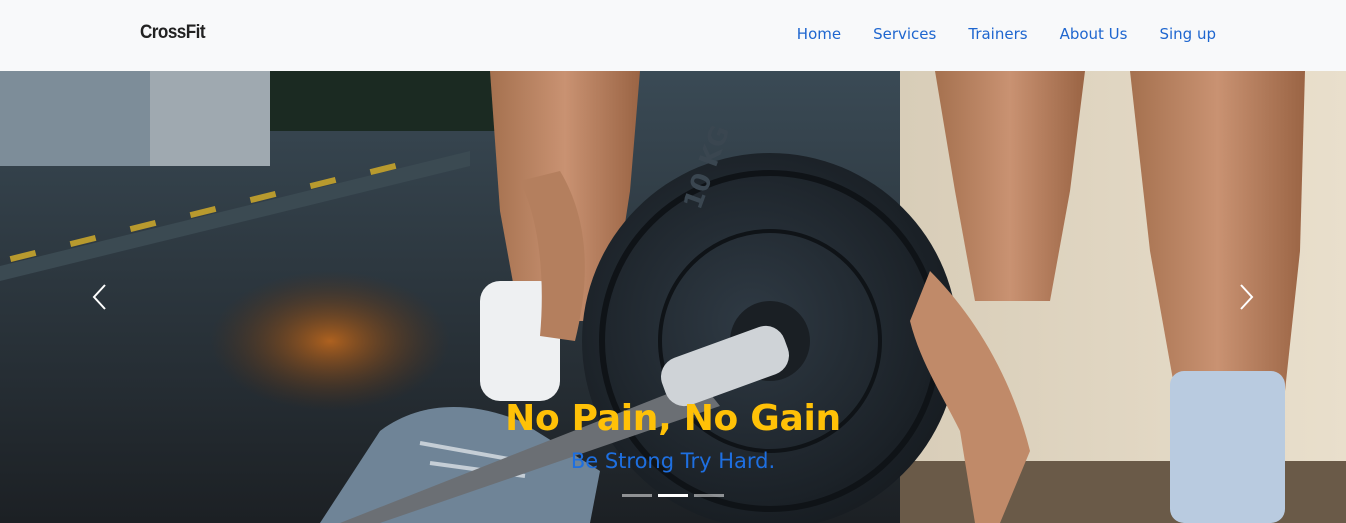 This screenshot has width=1346, height=523. I want to click on nav-link-about-us: About Us, so click(1094, 34).